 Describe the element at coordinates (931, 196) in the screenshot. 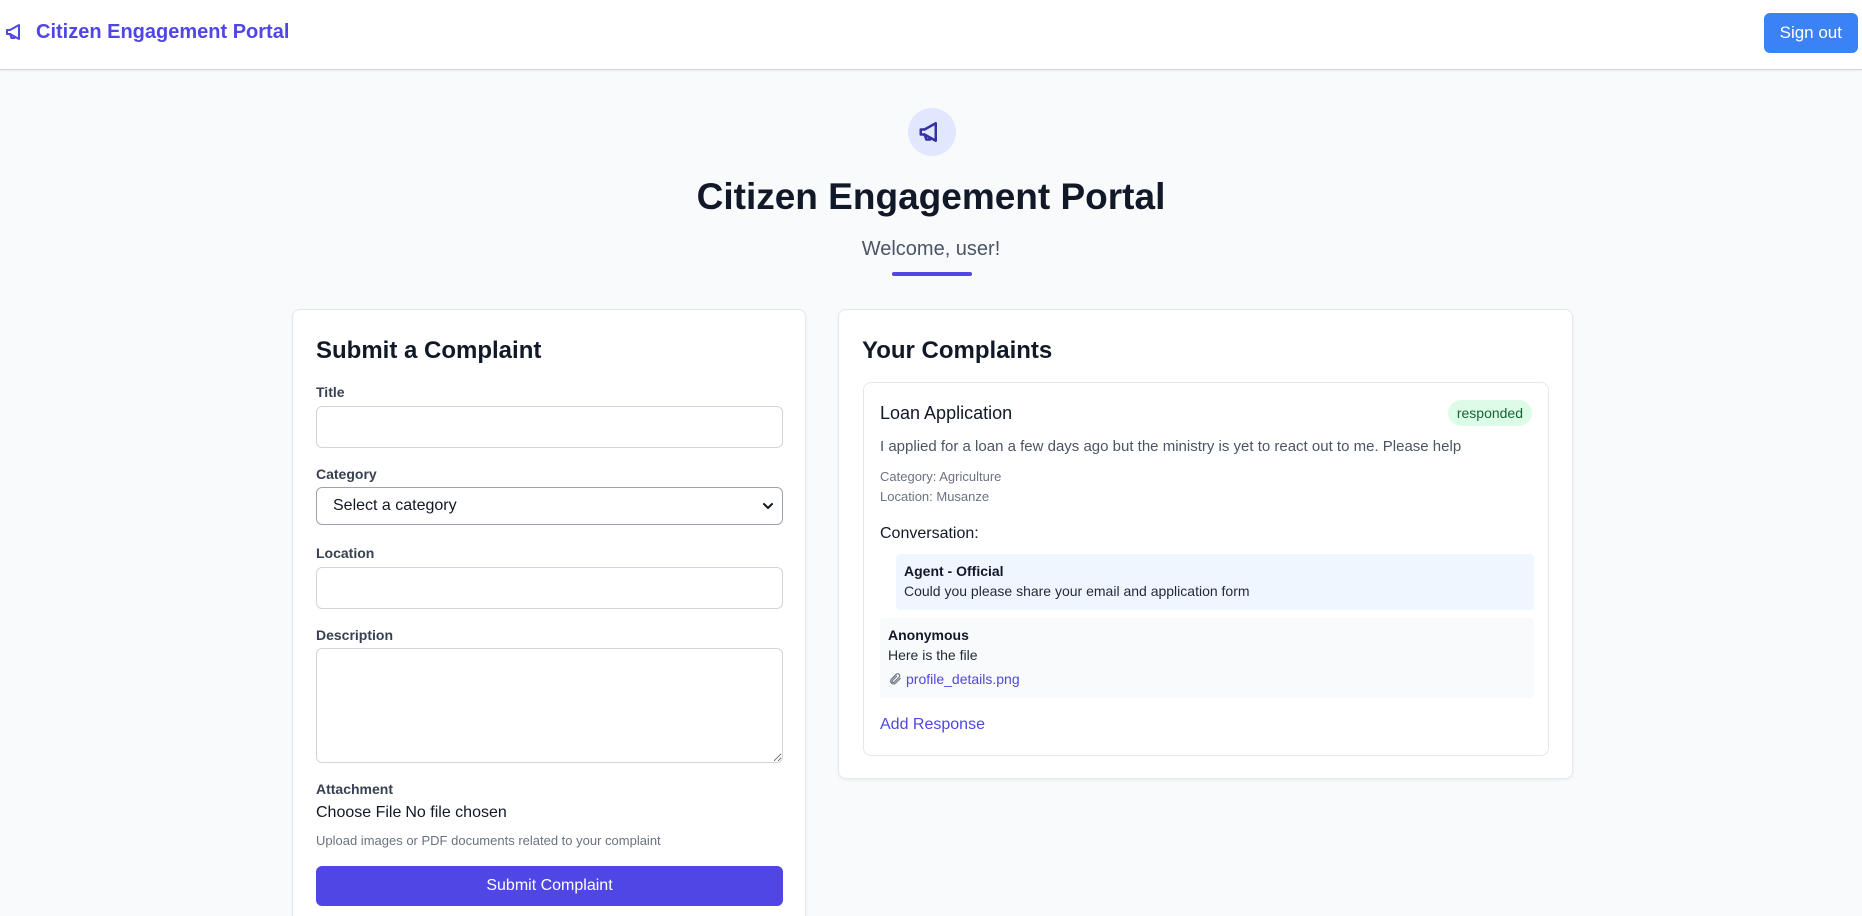

I see `page-title: Citizen Engagement Portal` at that location.